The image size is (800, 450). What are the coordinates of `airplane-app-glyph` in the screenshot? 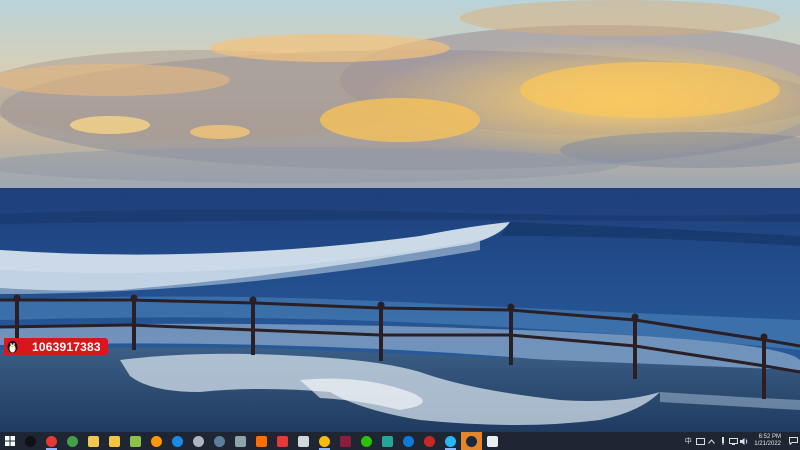 It's located at (492, 441).